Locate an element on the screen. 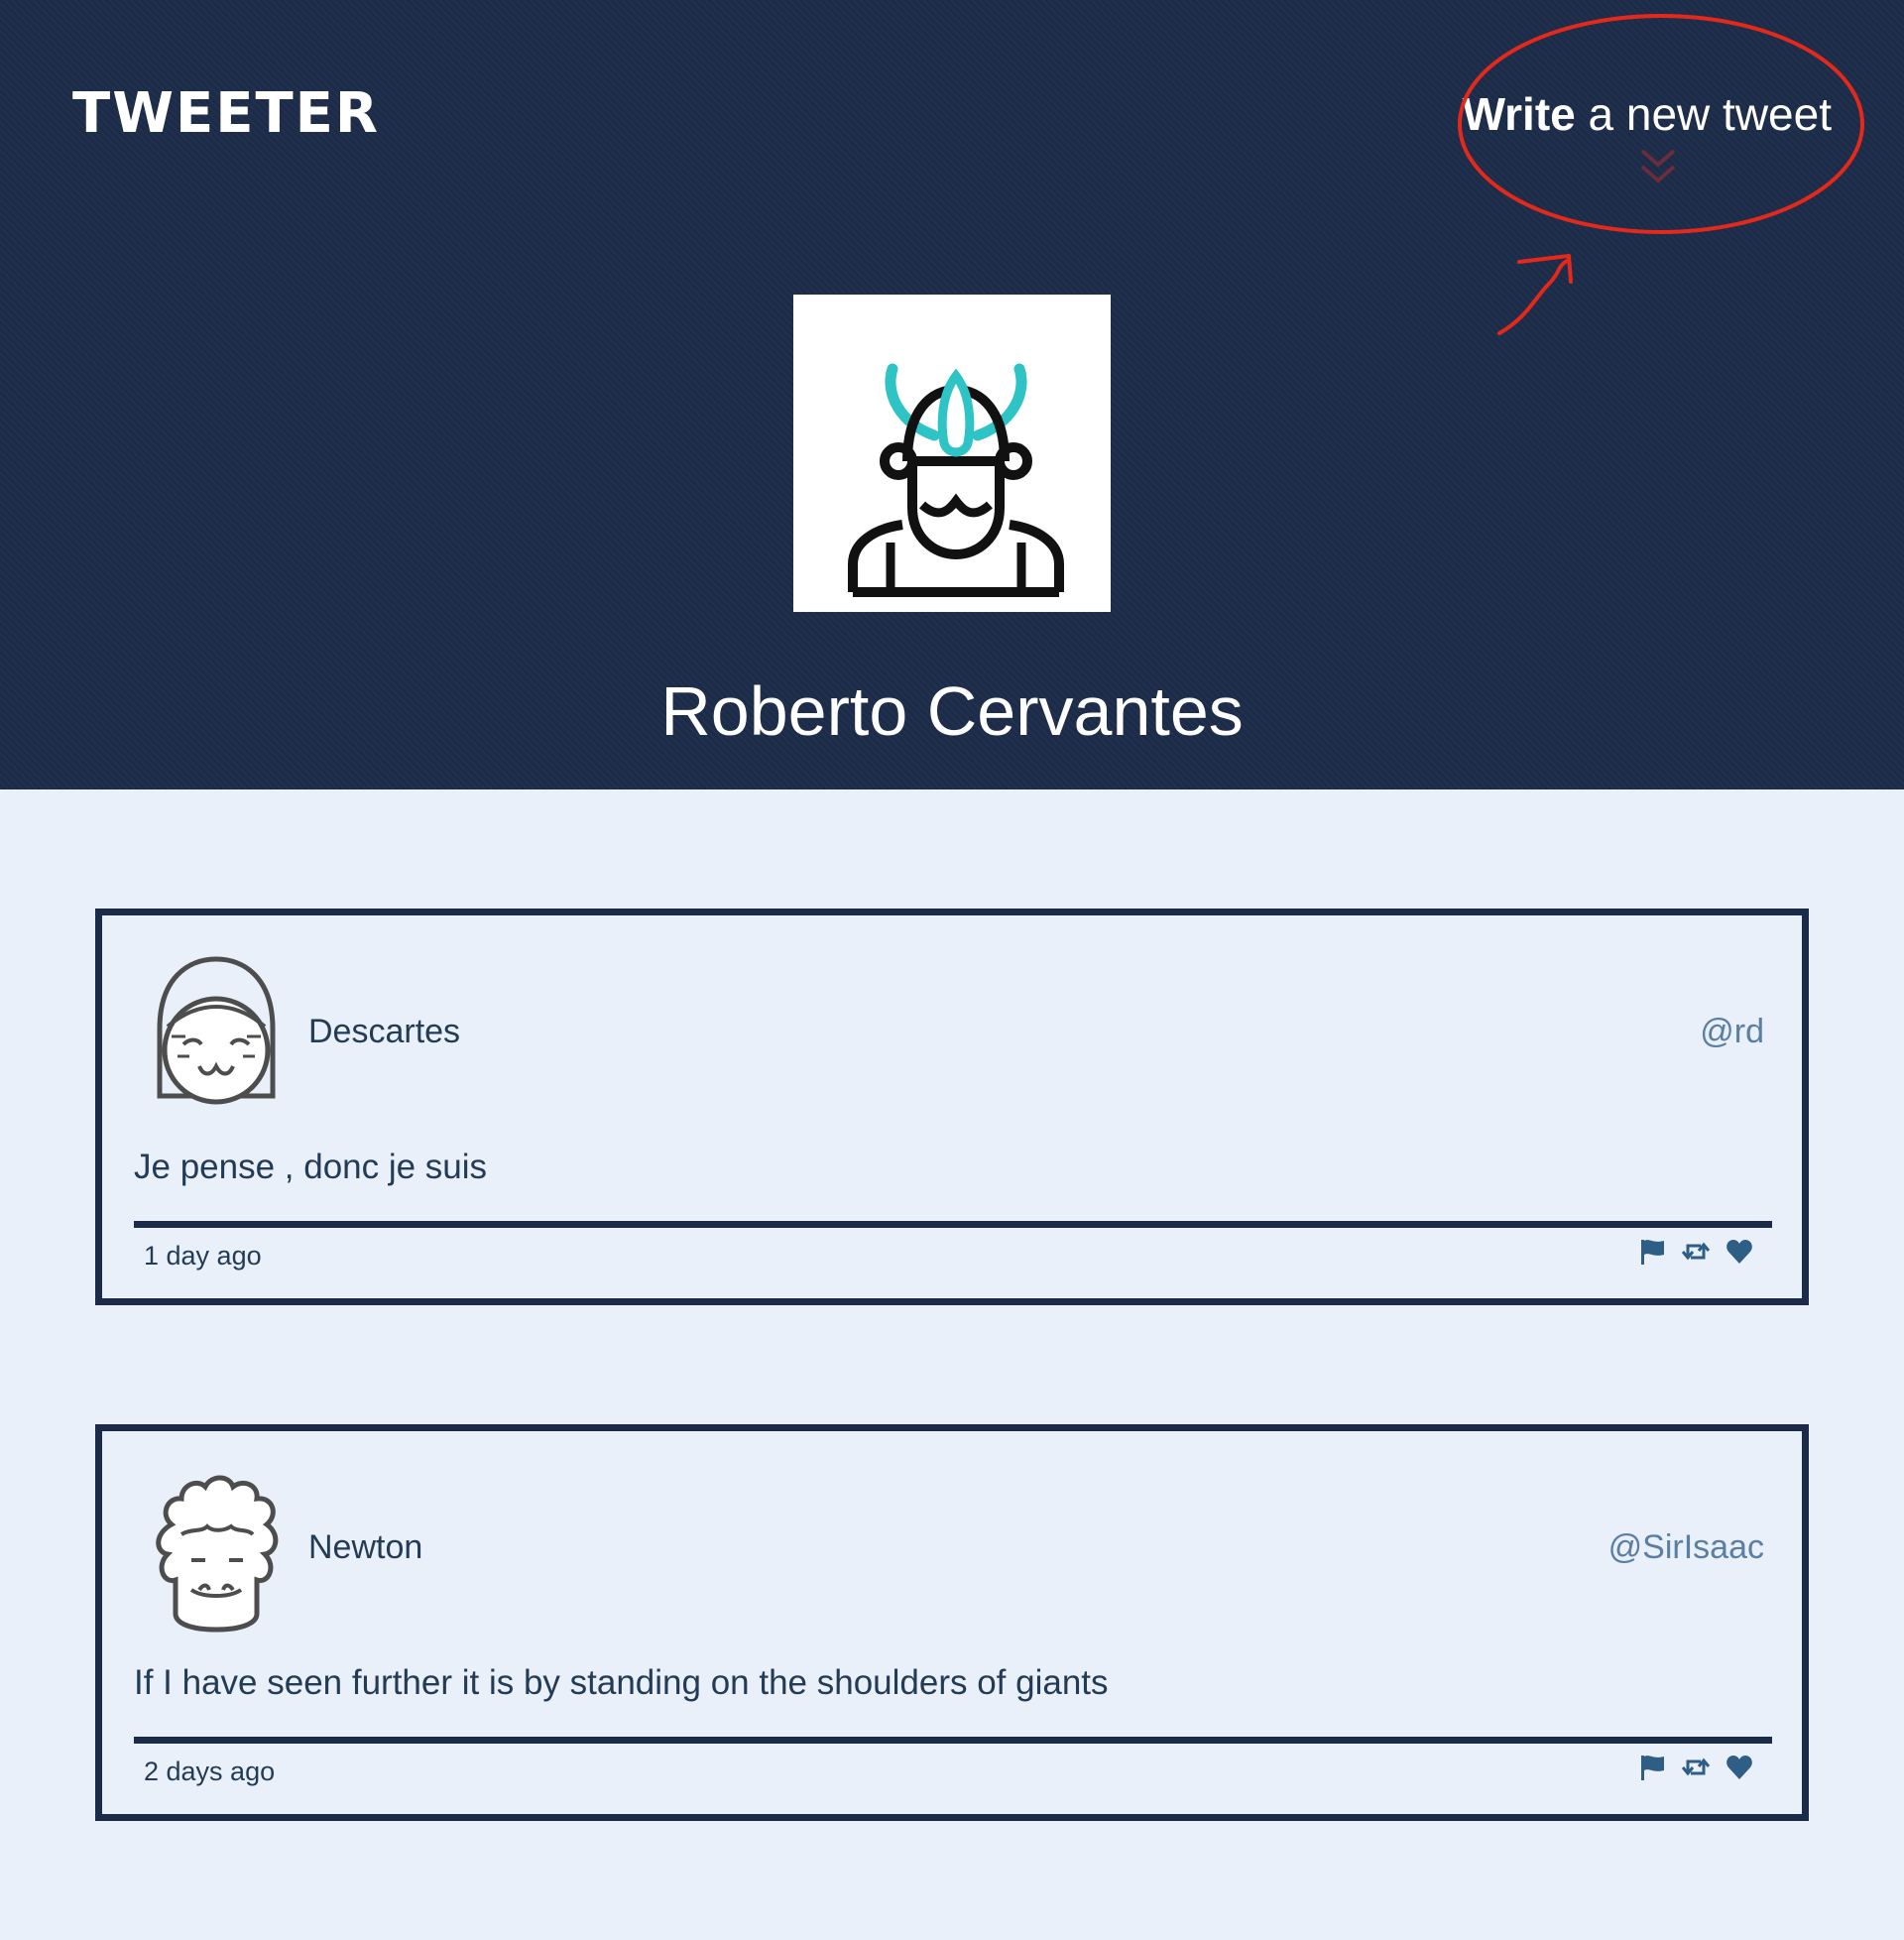 This screenshot has width=1904, height=1940. write-new-tweet-button: Write a new tweet is located at coordinates (1647, 114).